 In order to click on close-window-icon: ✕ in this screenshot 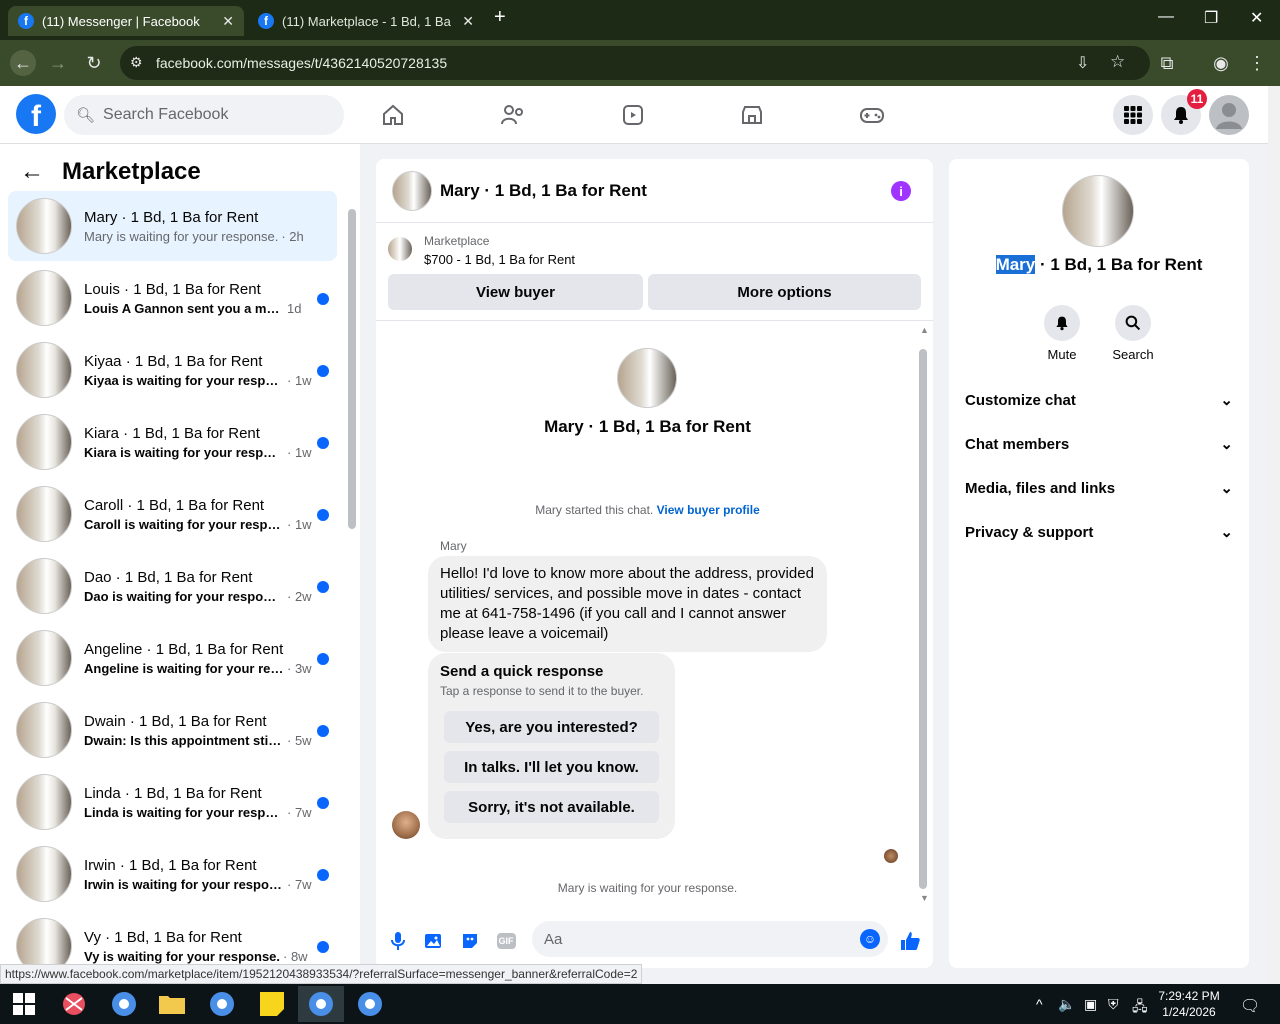, I will do `click(1256, 18)`.